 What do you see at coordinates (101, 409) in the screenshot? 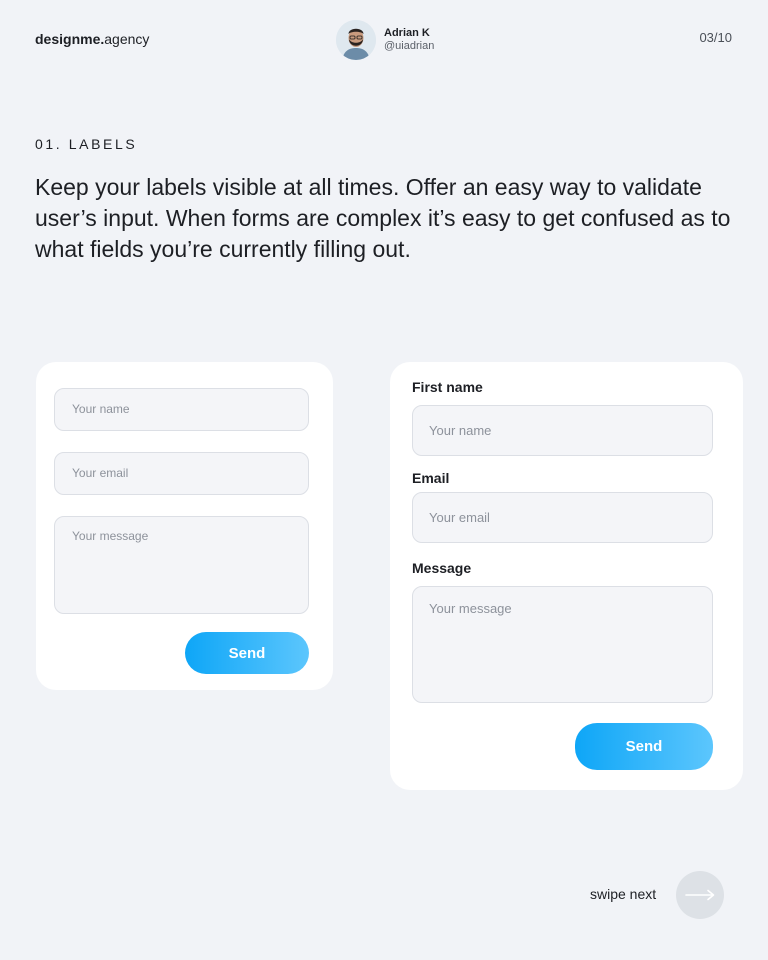
I see `name-placeholder: Your name` at bounding box center [101, 409].